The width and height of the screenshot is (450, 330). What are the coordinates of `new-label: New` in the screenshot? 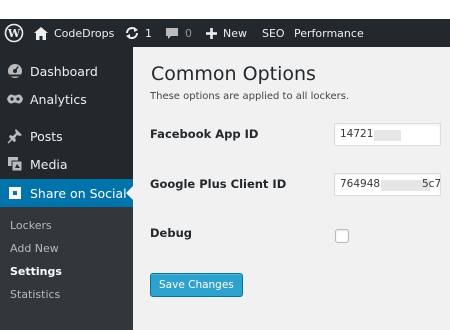 It's located at (235, 33).